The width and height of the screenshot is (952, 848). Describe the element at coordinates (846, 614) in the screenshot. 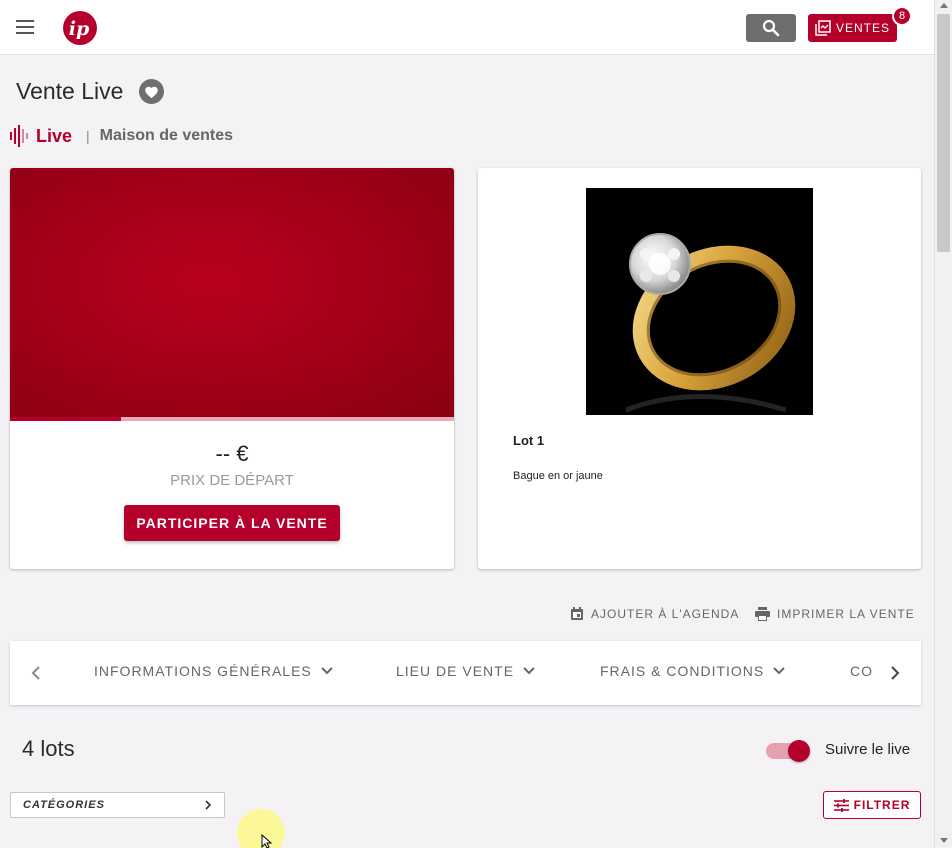

I see `print-sale-label: IMPRIMER LA VENTE` at that location.